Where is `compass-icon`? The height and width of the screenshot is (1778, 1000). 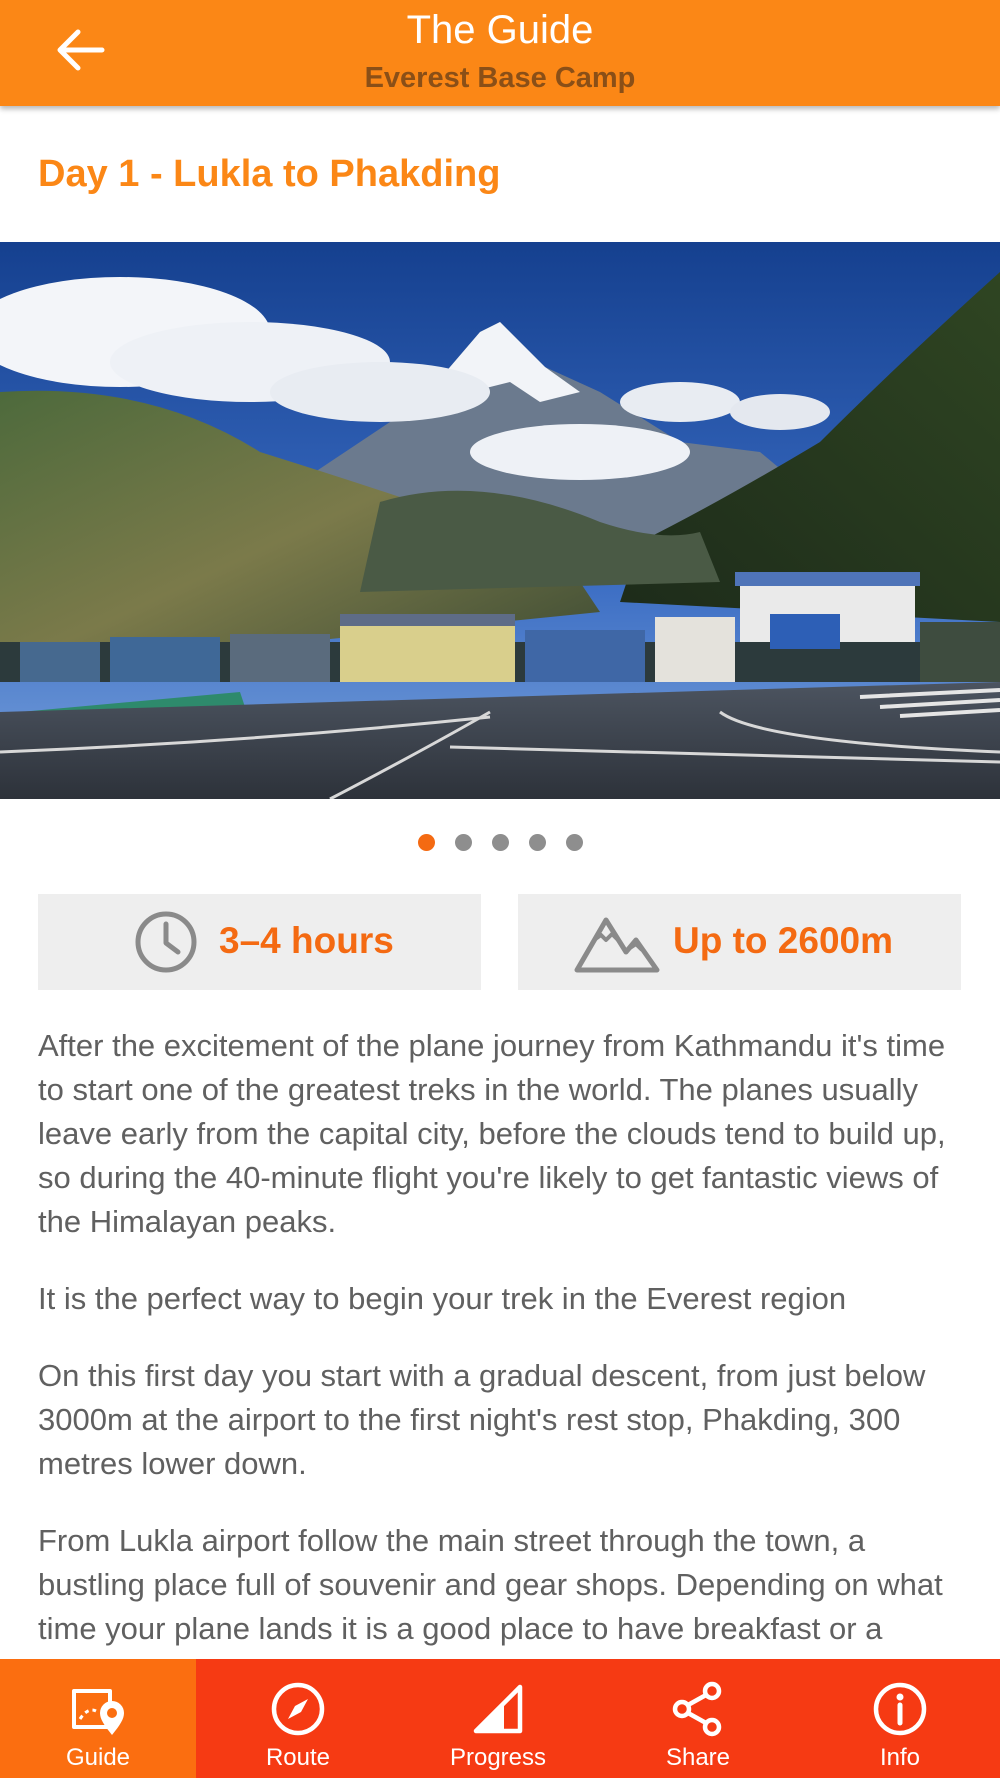 compass-icon is located at coordinates (298, 1709).